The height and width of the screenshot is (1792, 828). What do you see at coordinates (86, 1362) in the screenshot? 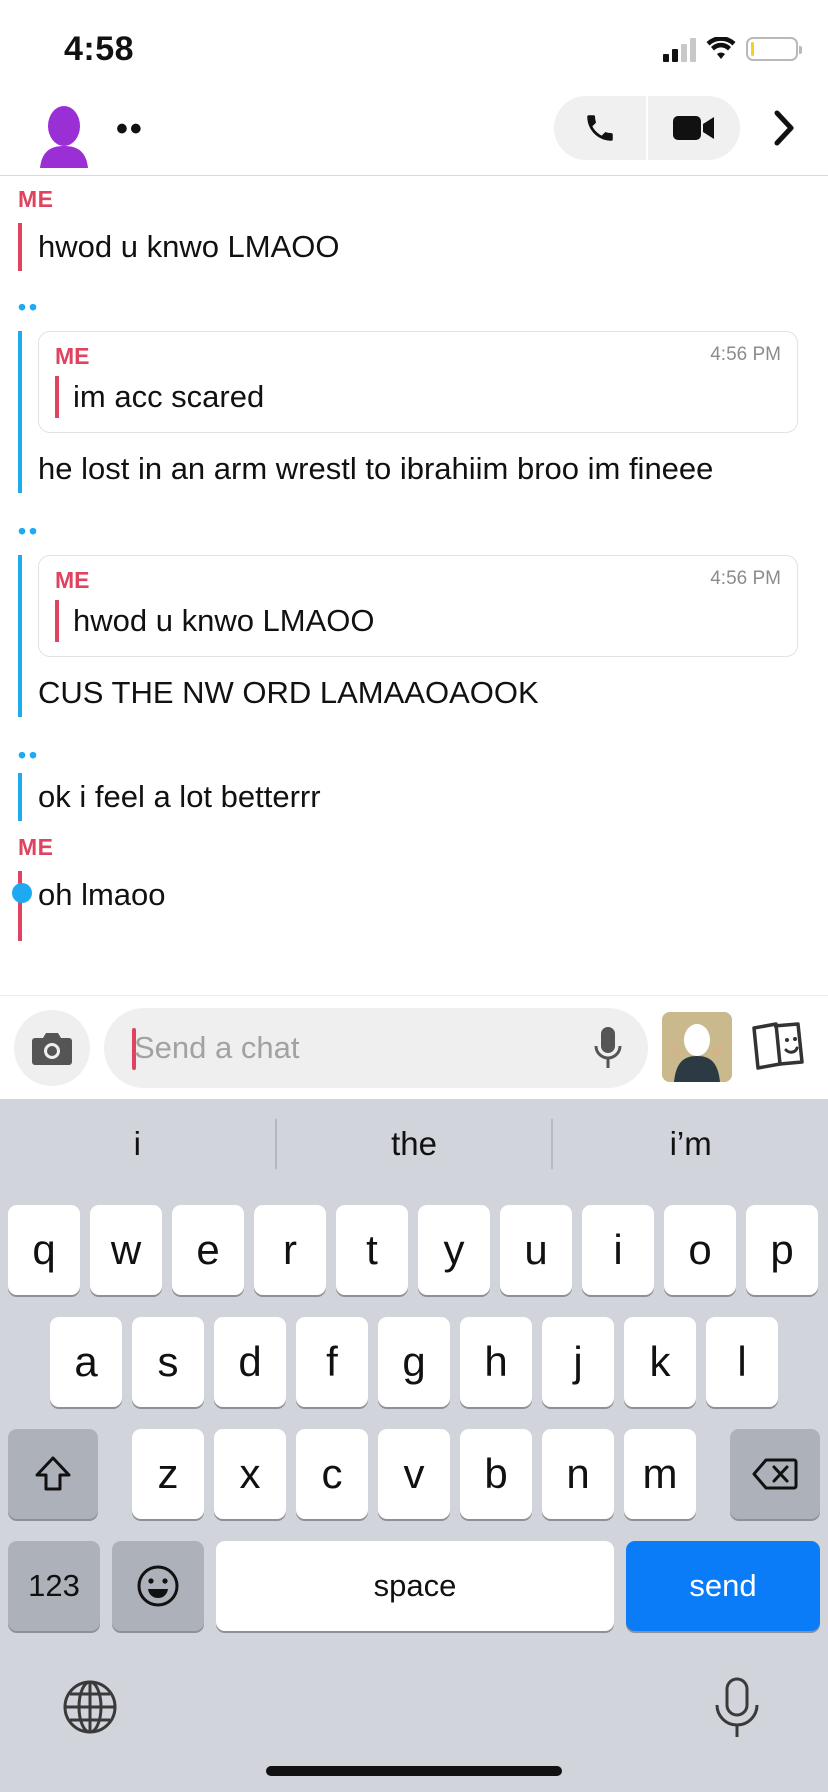
I see `key-a: a` at bounding box center [86, 1362].